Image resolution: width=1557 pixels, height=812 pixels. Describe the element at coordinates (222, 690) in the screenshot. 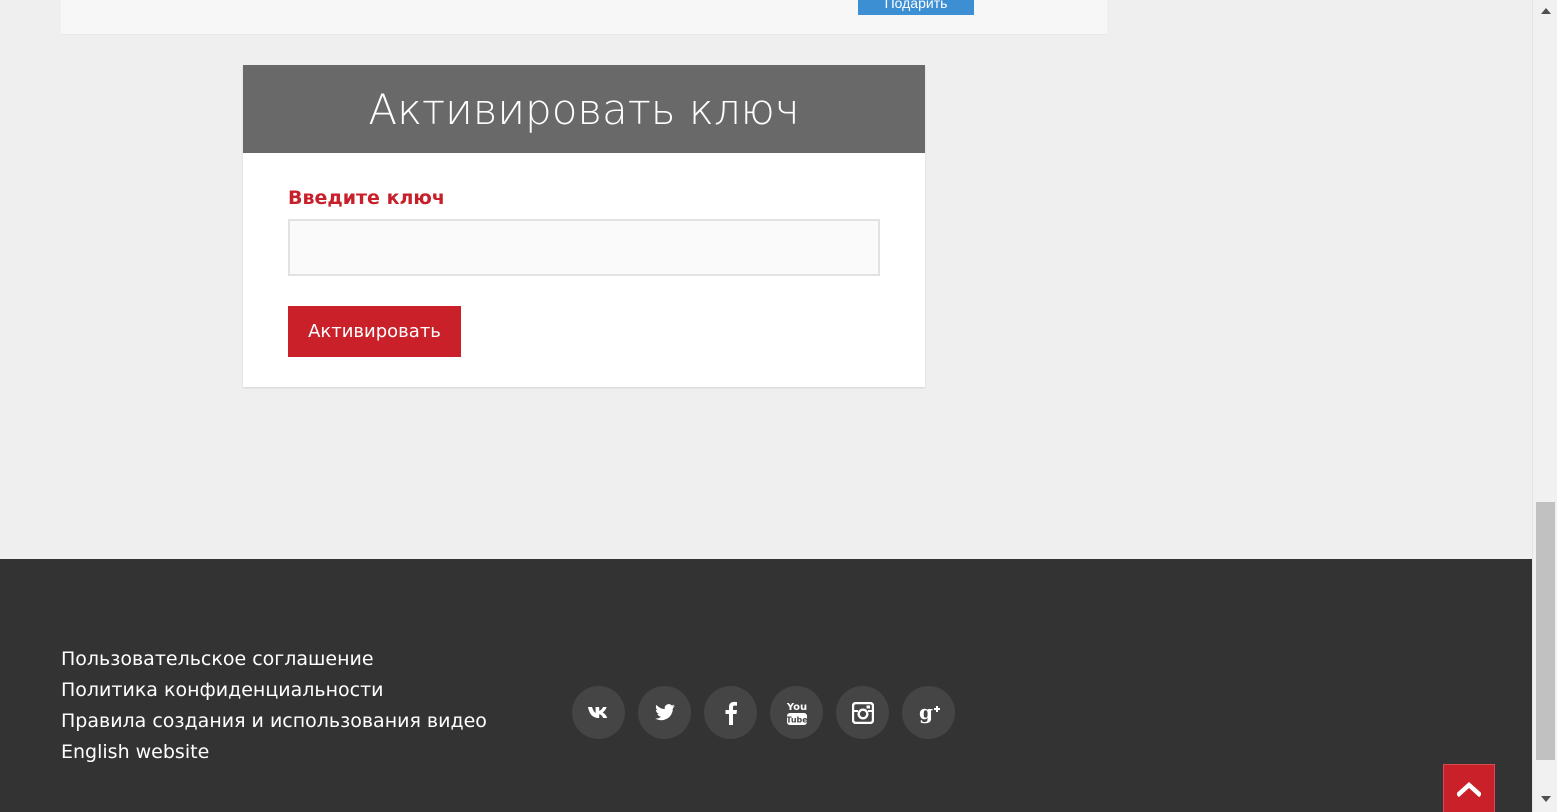

I see `privacy-policy-link: Политика конфиденциальности` at that location.